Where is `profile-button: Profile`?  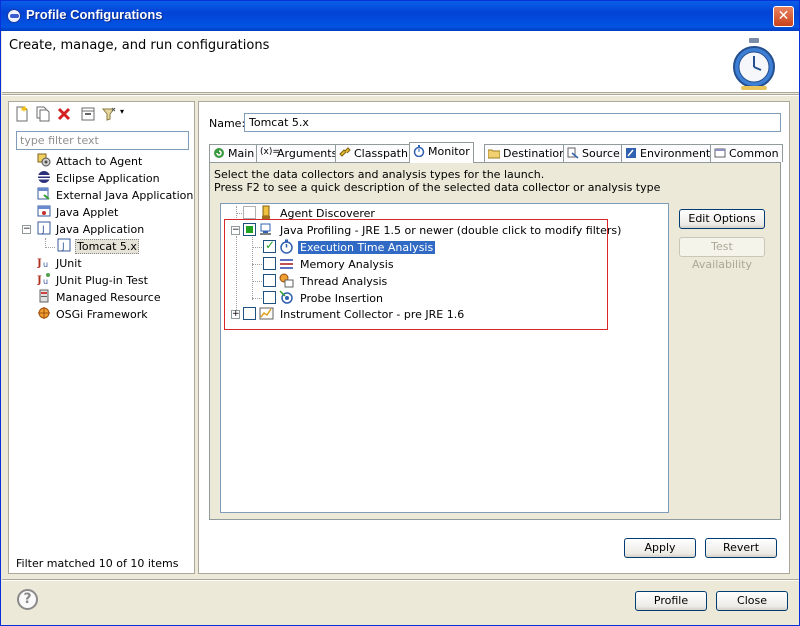
profile-button: Profile is located at coordinates (671, 601).